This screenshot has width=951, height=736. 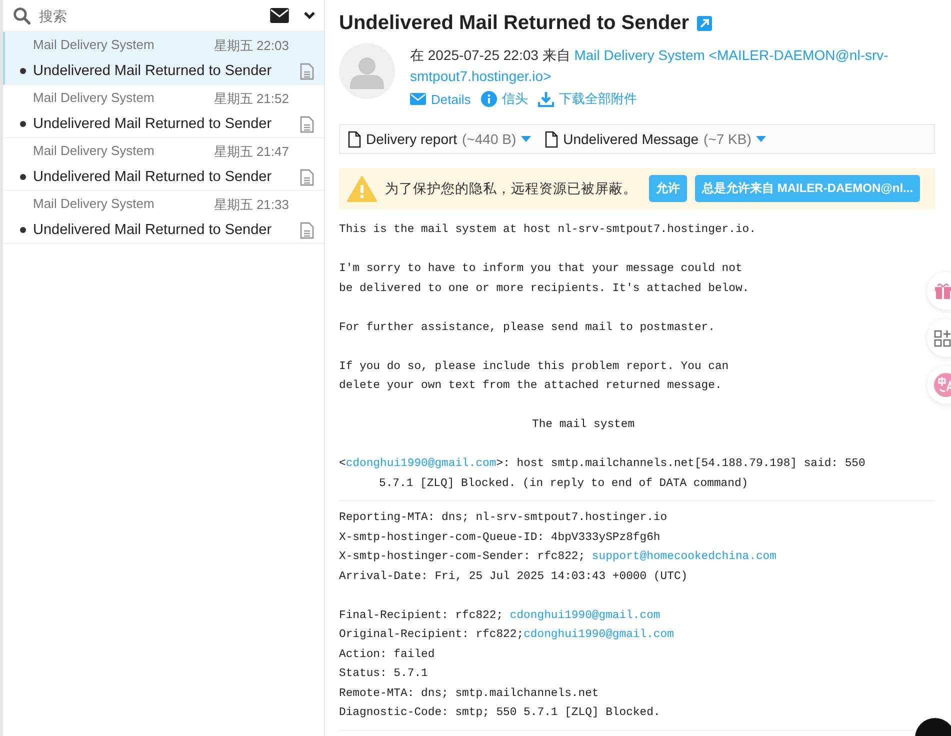 What do you see at coordinates (488, 99) in the screenshot?
I see `info-icon` at bounding box center [488, 99].